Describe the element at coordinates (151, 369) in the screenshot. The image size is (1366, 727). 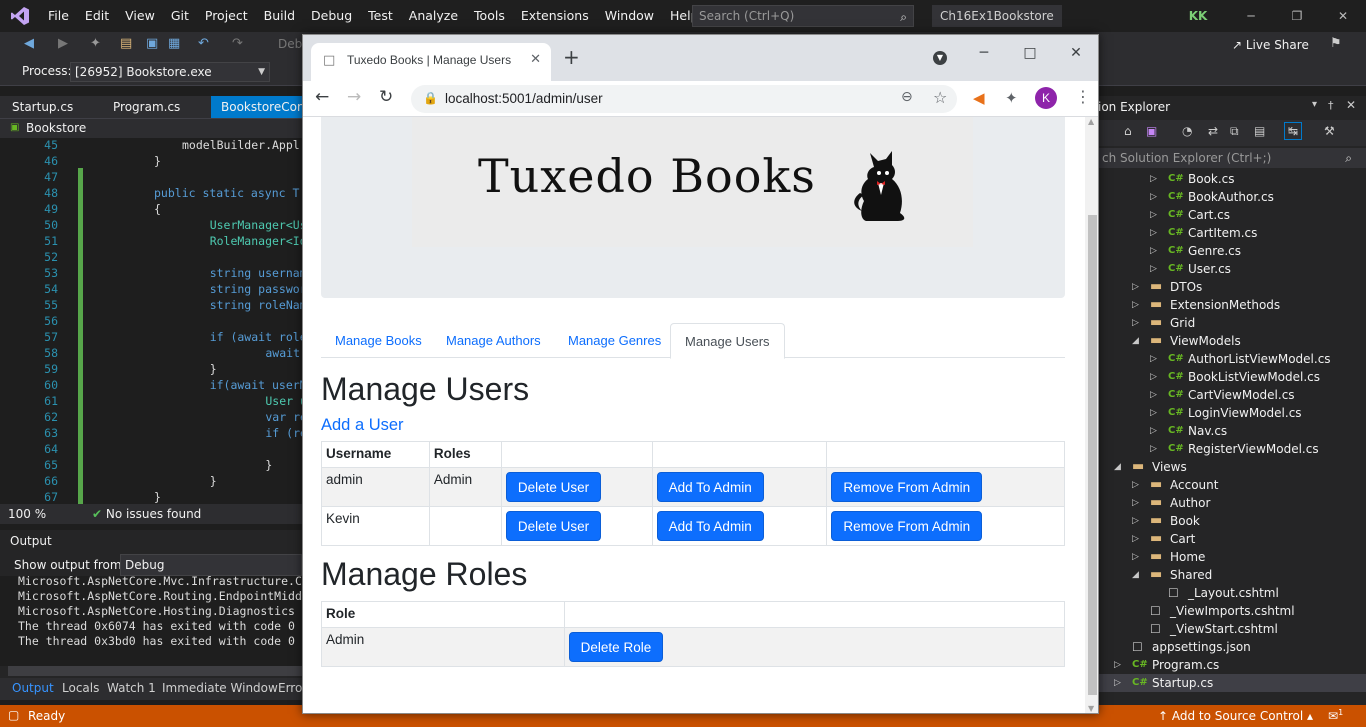
I see `code-line: 59 }` at that location.